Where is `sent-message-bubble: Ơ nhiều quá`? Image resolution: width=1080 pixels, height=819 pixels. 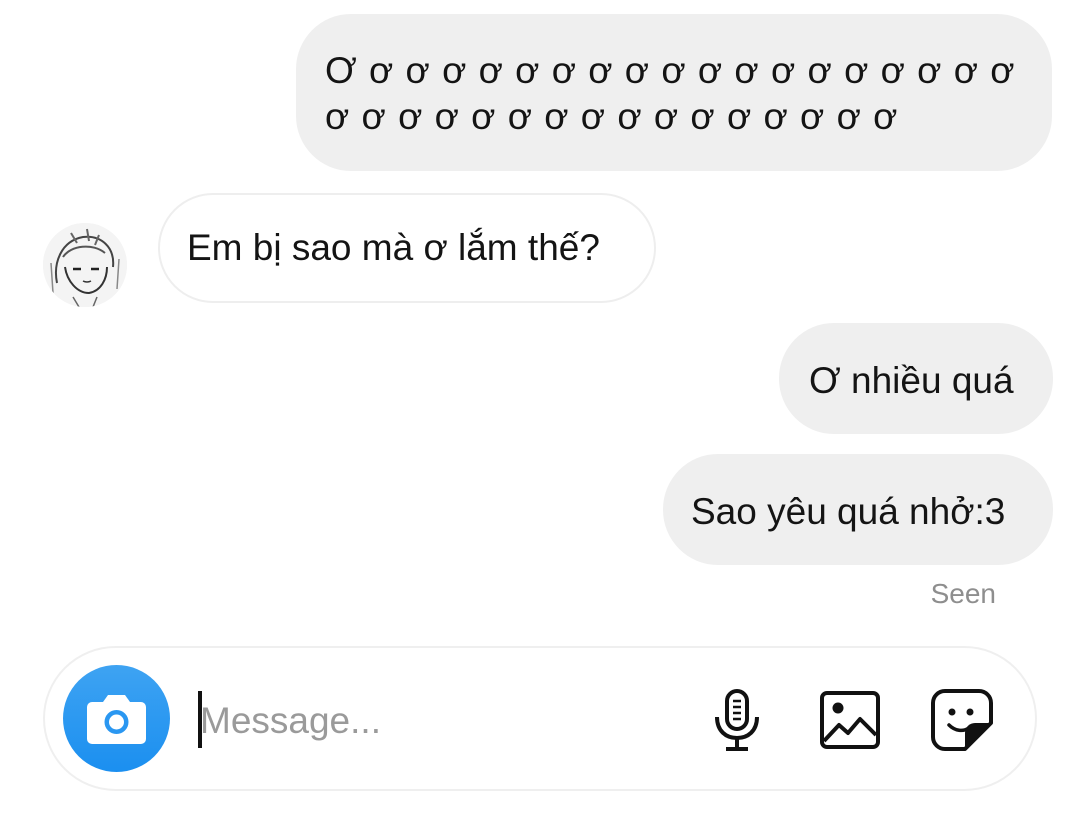
sent-message-bubble: Ơ nhiều quá is located at coordinates (916, 378).